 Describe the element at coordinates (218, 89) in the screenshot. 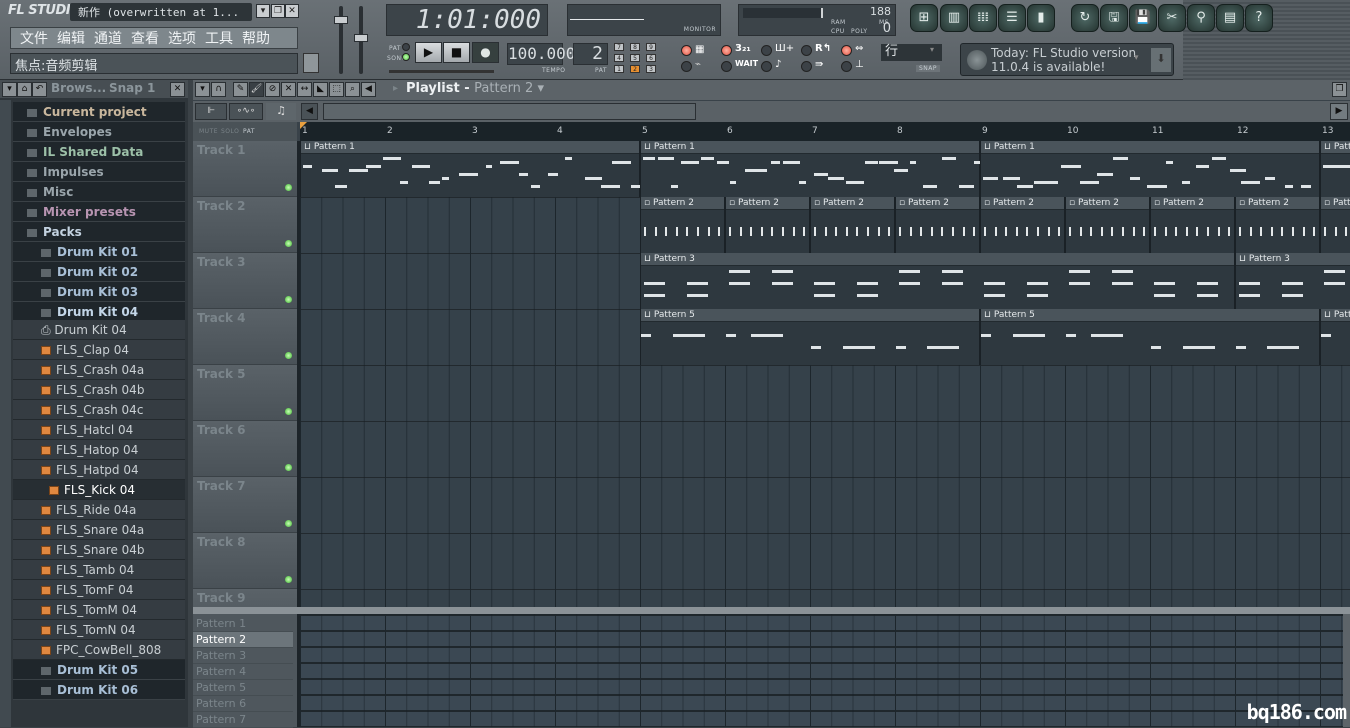

I see `magnet-snap-icon: ∩` at that location.